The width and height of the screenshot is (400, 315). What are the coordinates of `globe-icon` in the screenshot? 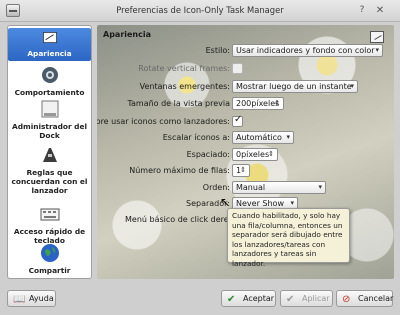 It's located at (49, 253).